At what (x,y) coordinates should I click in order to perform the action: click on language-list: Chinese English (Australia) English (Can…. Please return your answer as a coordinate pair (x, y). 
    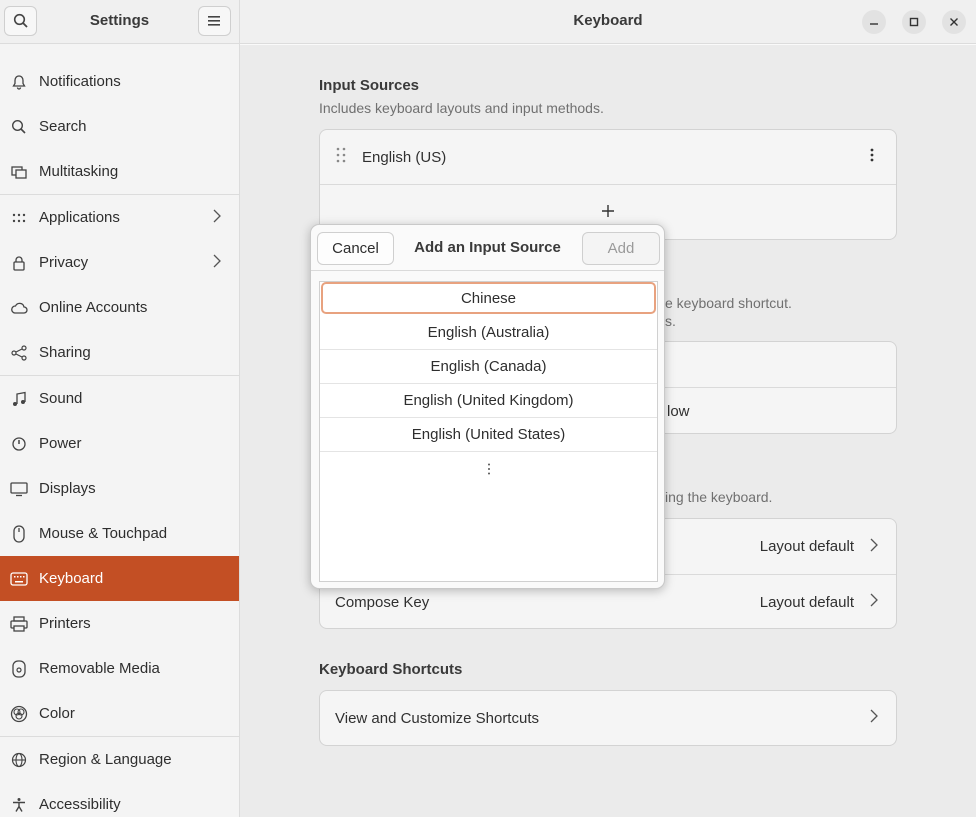
    Looking at the image, I should click on (488, 431).